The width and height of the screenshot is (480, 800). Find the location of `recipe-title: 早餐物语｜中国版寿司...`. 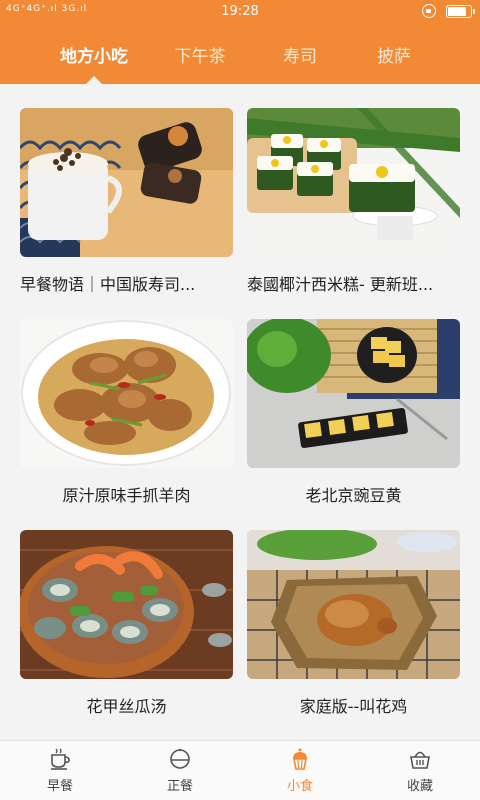

recipe-title: 早餐物语｜中国版寿司... is located at coordinates (108, 284).